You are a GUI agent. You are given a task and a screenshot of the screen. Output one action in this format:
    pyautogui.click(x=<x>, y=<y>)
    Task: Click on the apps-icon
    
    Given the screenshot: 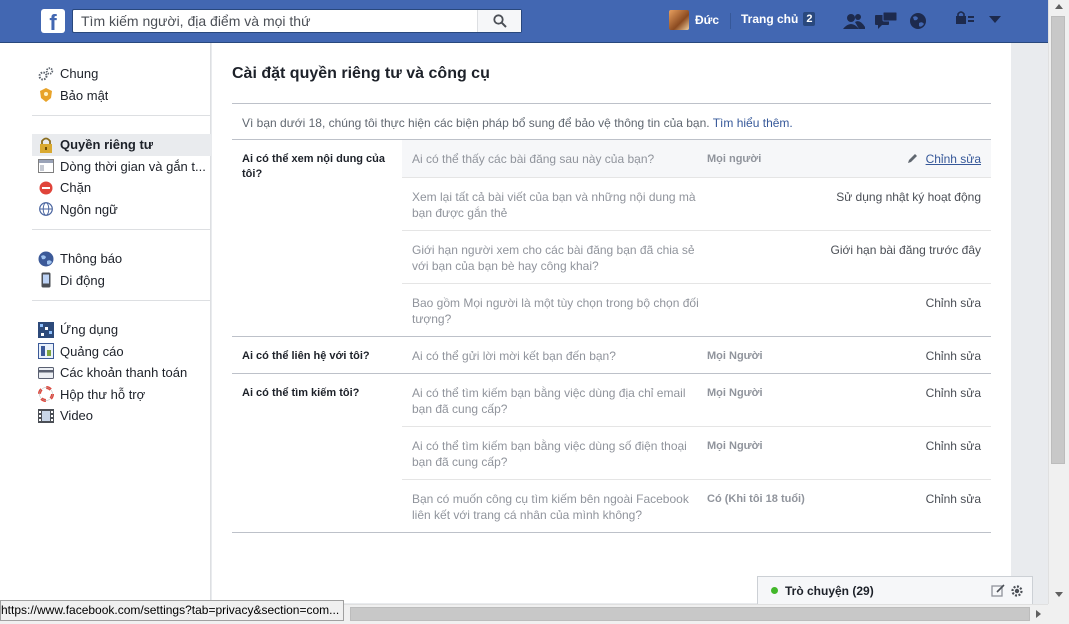 What is the action you would take?
    pyautogui.click(x=46, y=329)
    